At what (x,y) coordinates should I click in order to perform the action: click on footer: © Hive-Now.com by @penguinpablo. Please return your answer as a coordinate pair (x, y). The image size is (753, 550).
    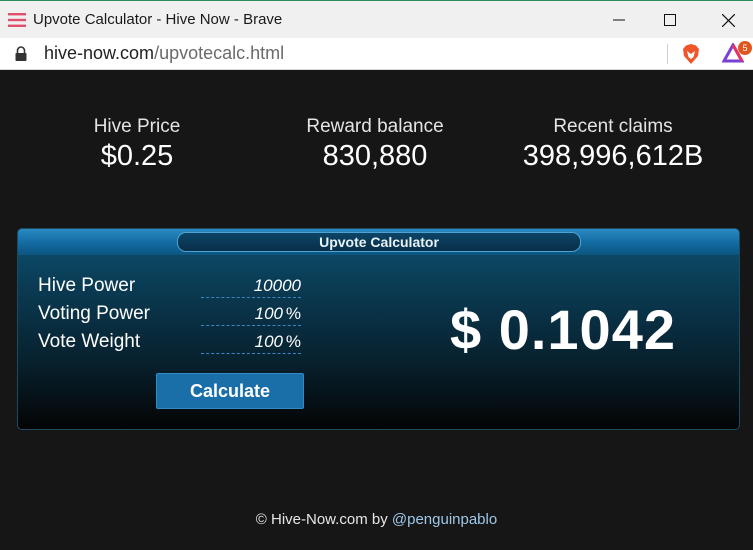
    Looking at the image, I should click on (376, 519).